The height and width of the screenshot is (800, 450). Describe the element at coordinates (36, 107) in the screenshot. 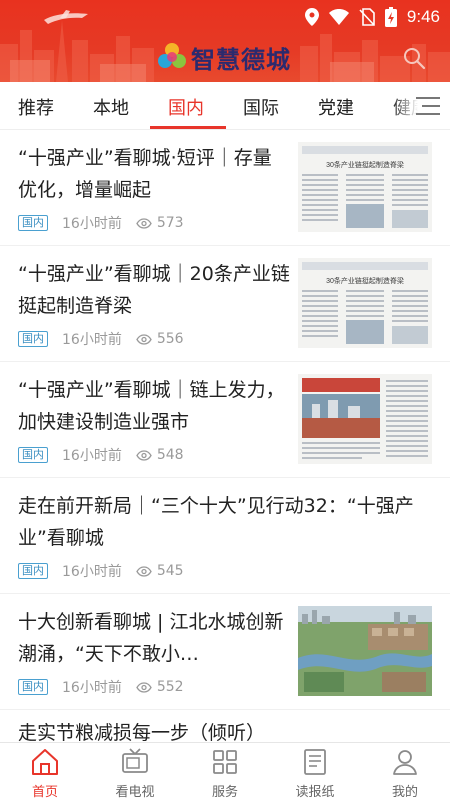

I see `tab-recommend: 推荐` at that location.